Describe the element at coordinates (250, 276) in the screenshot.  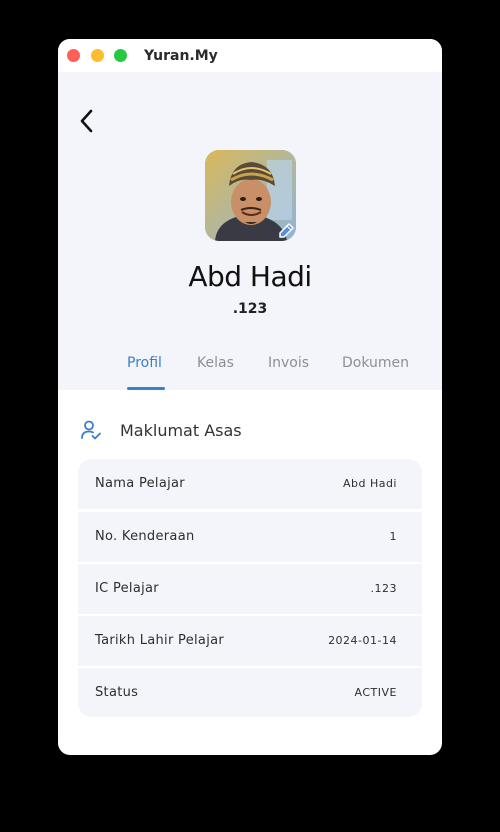
I see `profile-name: Abd Hadi` at that location.